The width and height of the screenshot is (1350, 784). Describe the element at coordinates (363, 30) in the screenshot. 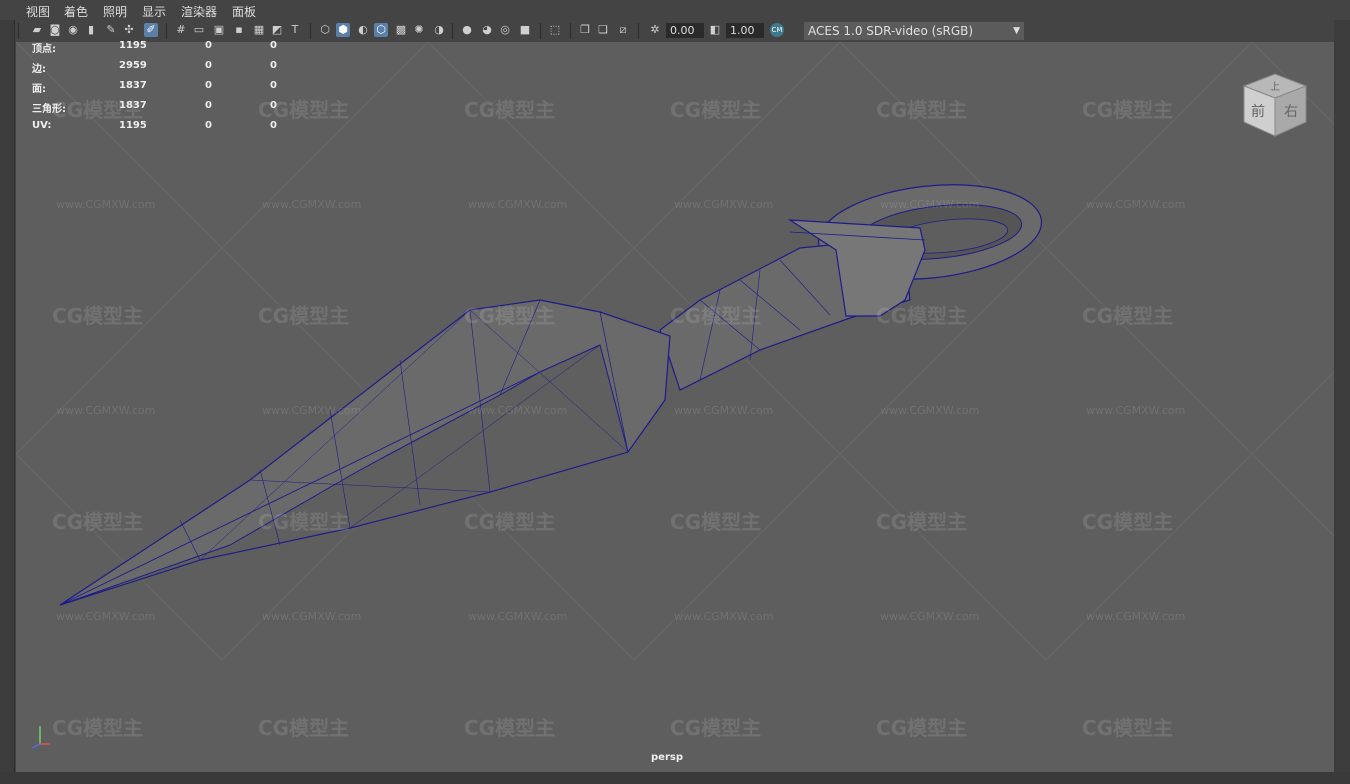

I see `default-material-icon: ◐` at that location.